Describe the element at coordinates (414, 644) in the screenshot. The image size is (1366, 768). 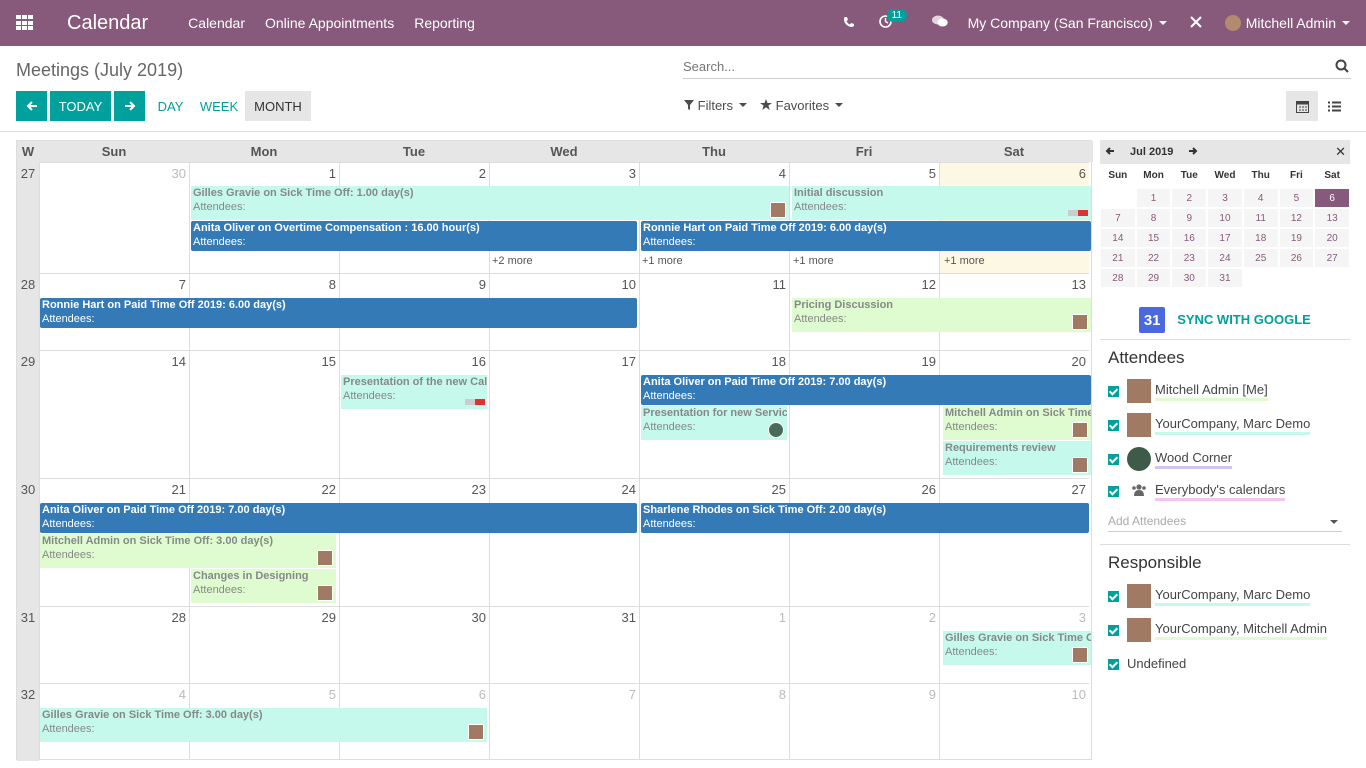
I see `day-cell: 30` at that location.